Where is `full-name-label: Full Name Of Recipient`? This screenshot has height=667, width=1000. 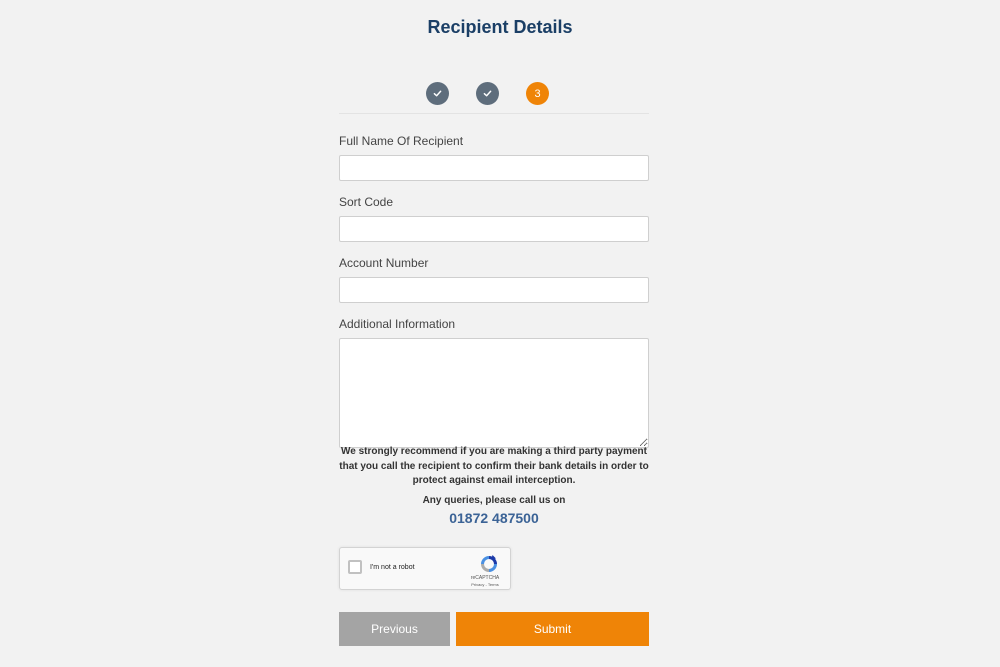
full-name-label: Full Name Of Recipient is located at coordinates (401, 141).